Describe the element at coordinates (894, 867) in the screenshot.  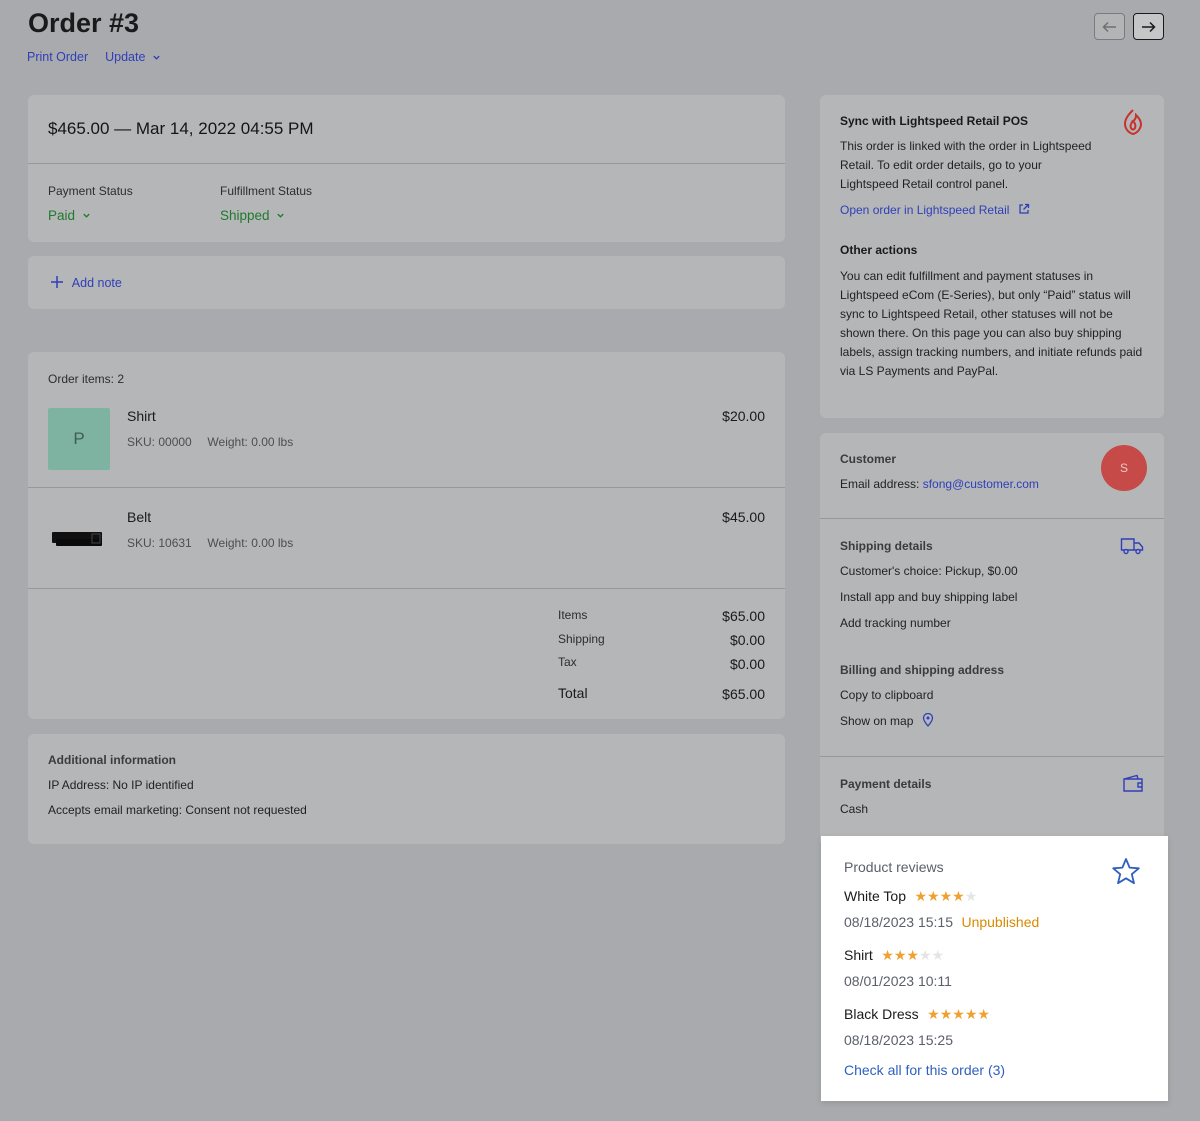
I see `product-reviews-title: Product reviews` at that location.